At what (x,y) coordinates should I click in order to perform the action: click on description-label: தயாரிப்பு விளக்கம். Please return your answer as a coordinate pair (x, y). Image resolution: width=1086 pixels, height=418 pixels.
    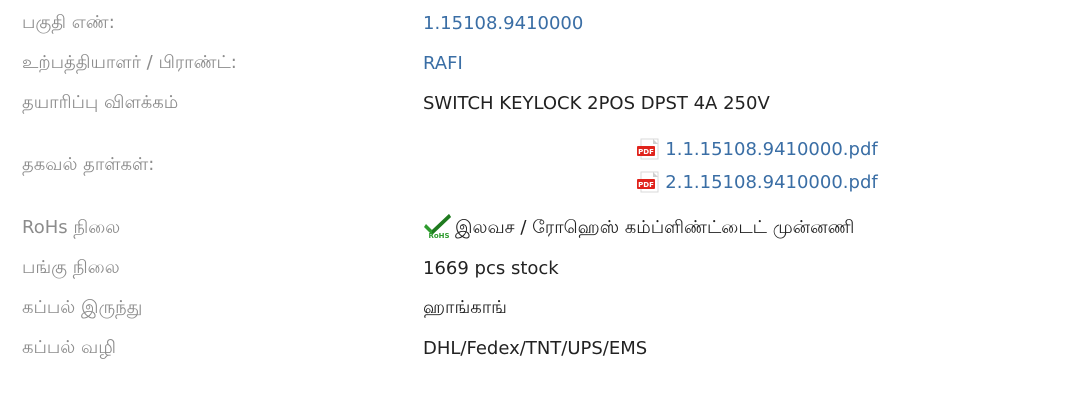
    Looking at the image, I should click on (100, 102).